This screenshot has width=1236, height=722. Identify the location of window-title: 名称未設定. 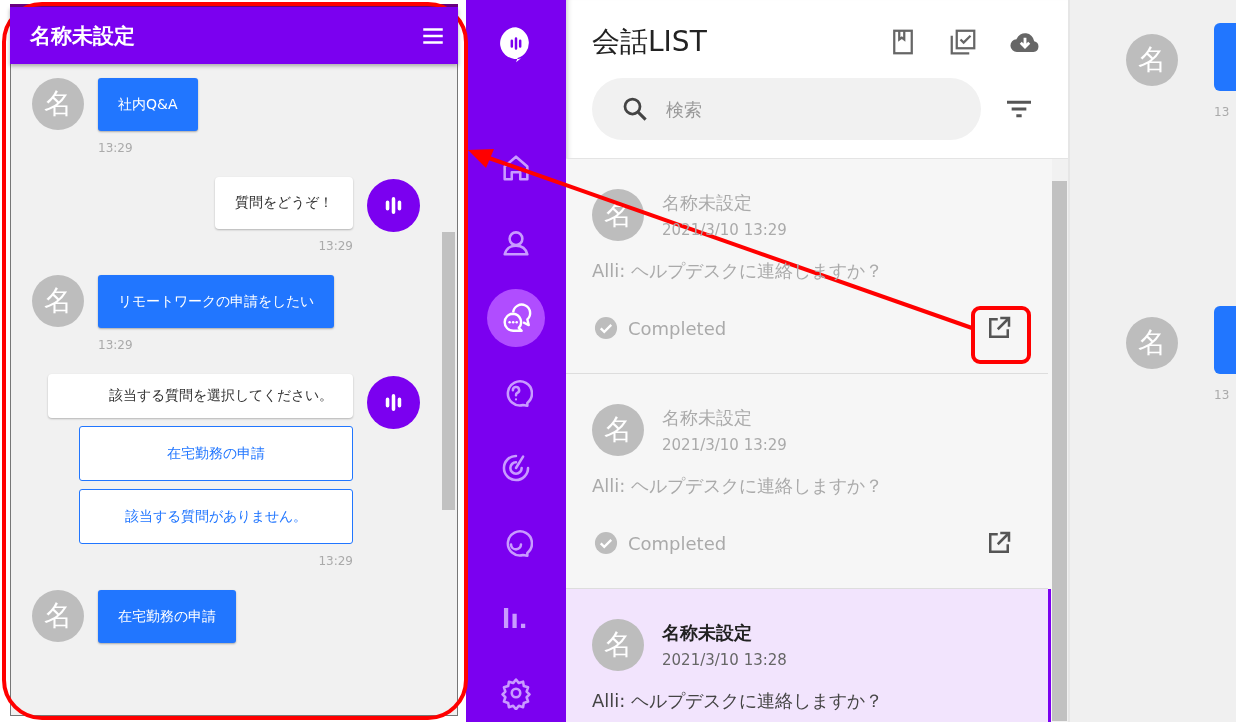
(82, 36).